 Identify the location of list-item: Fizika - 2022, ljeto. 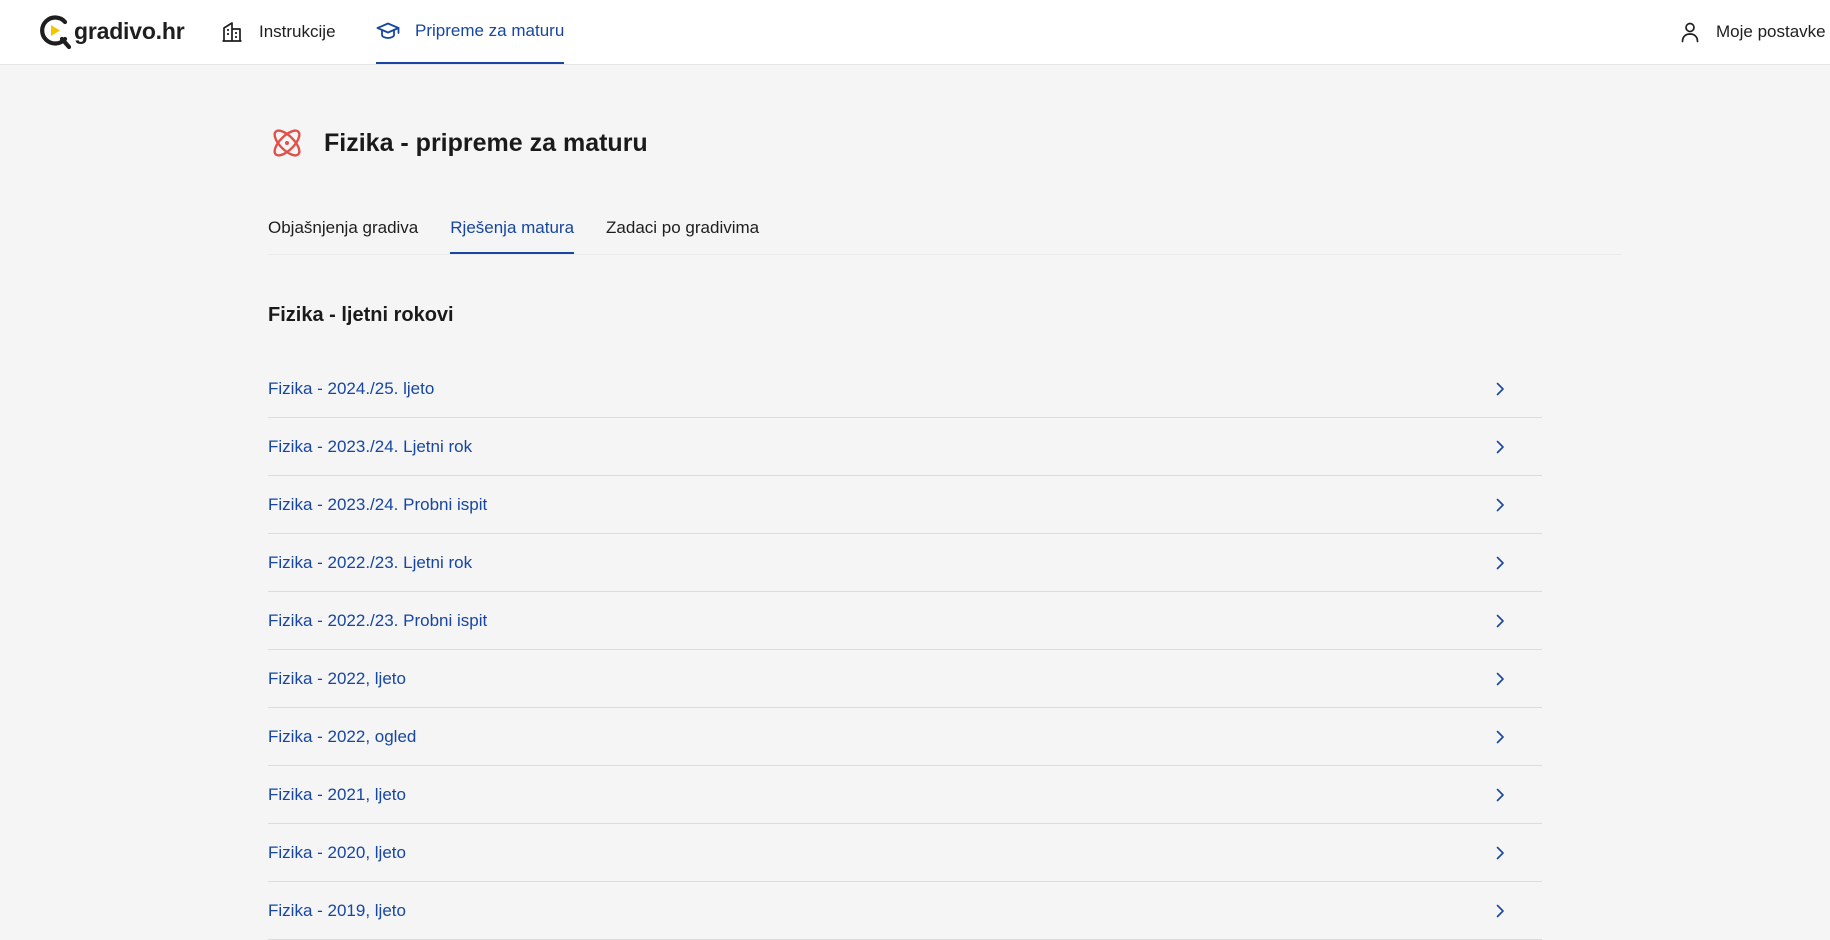
(905, 679).